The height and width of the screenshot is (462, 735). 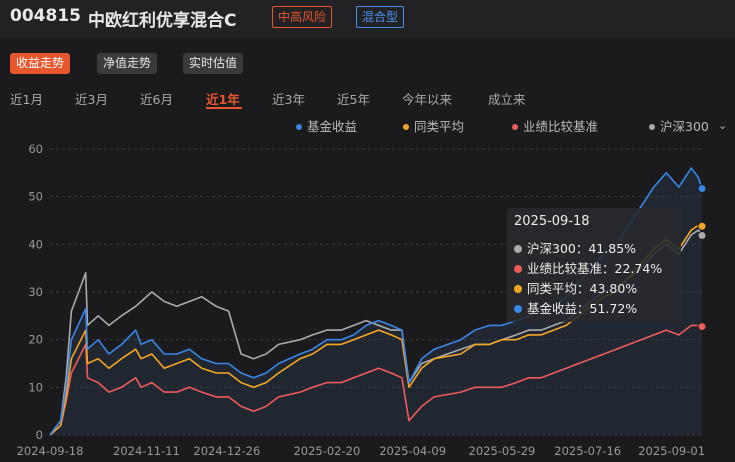 I want to click on y-tick-label: 10, so click(x=35, y=387).